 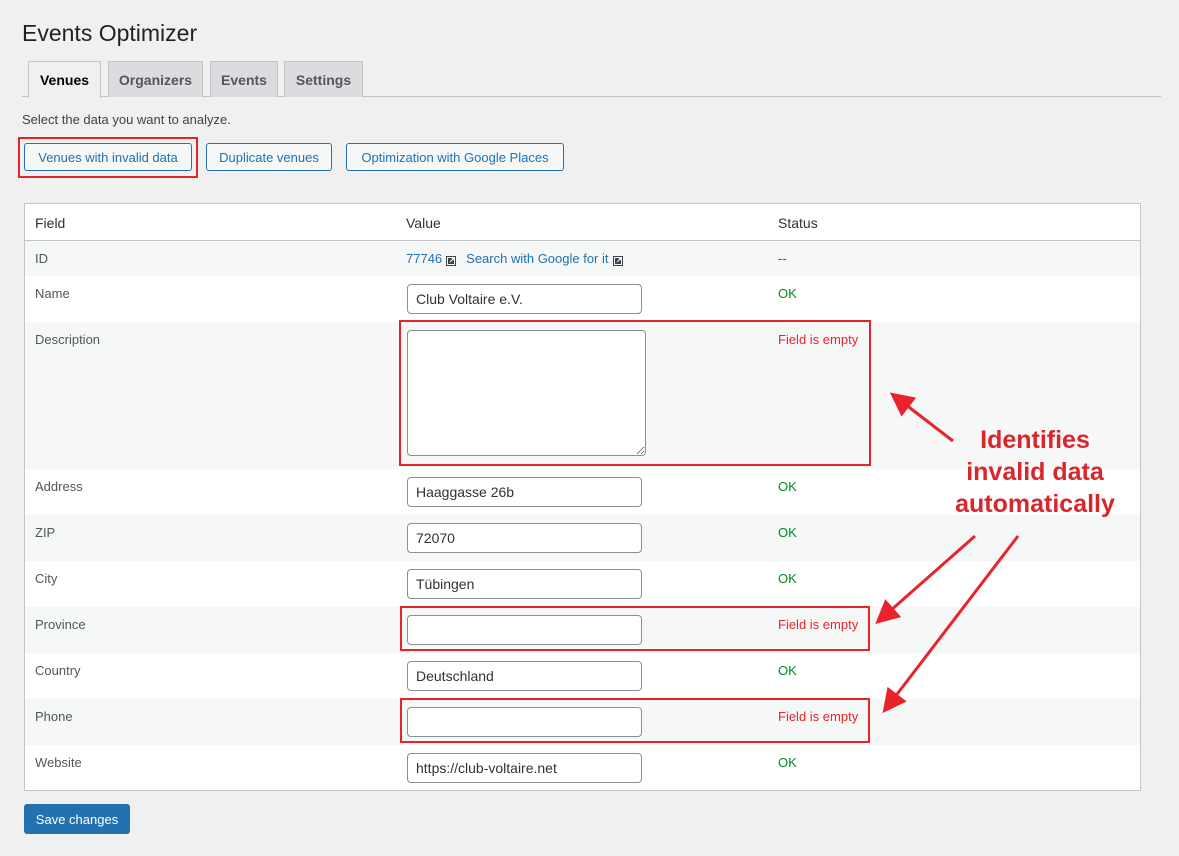 What do you see at coordinates (41, 258) in the screenshot?
I see `field-label: ID` at bounding box center [41, 258].